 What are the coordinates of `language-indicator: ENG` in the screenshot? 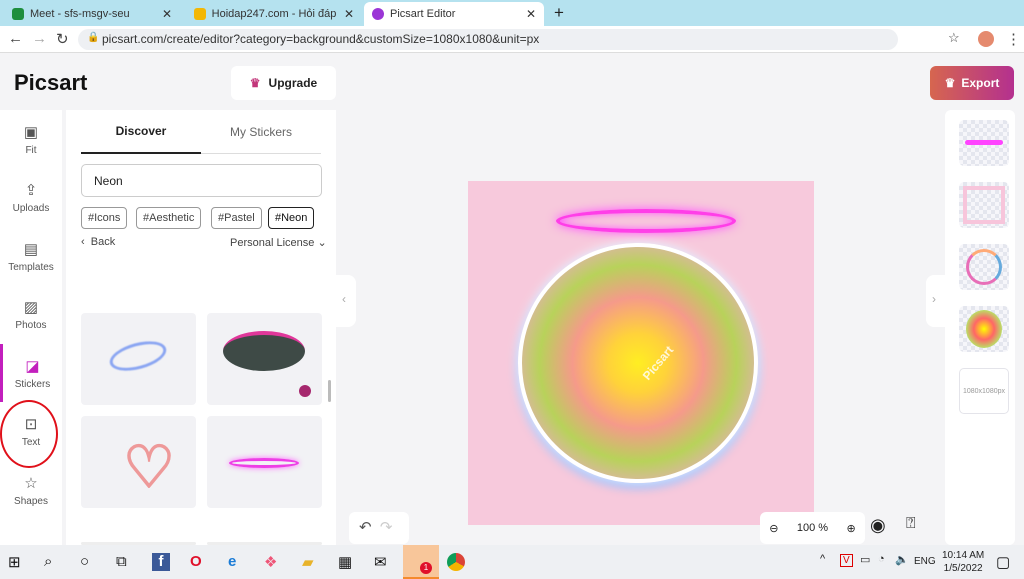 It's located at (925, 561).